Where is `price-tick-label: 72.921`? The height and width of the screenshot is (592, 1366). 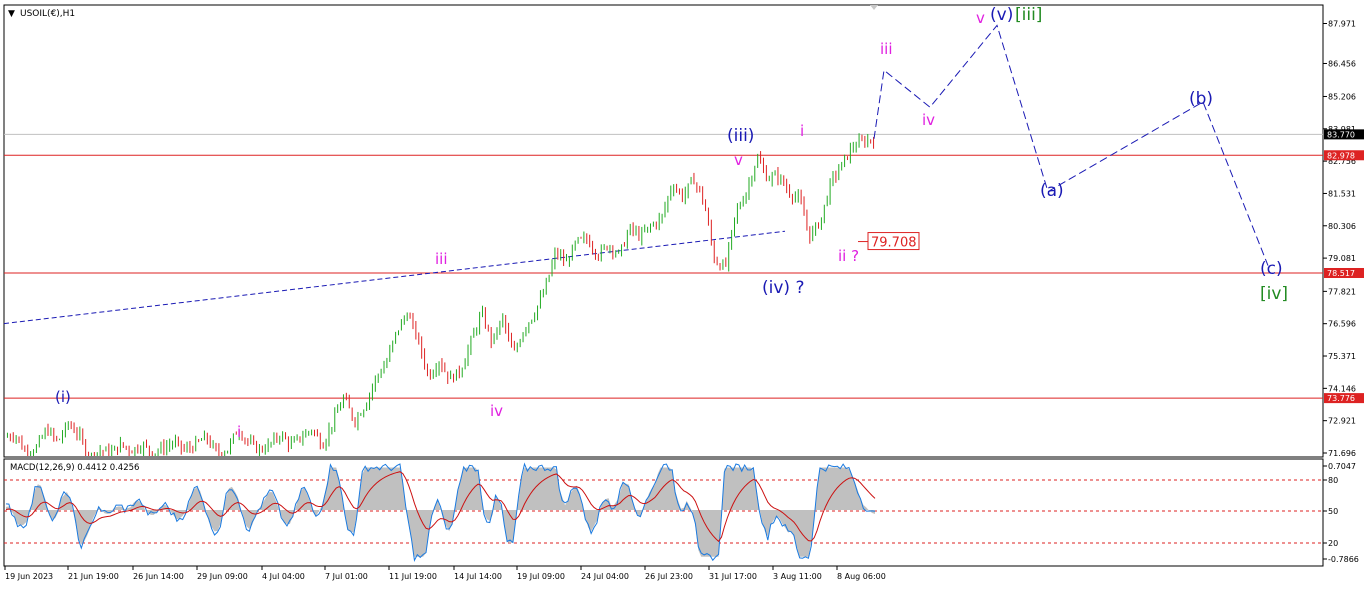
price-tick-label: 72.921 is located at coordinates (1342, 421).